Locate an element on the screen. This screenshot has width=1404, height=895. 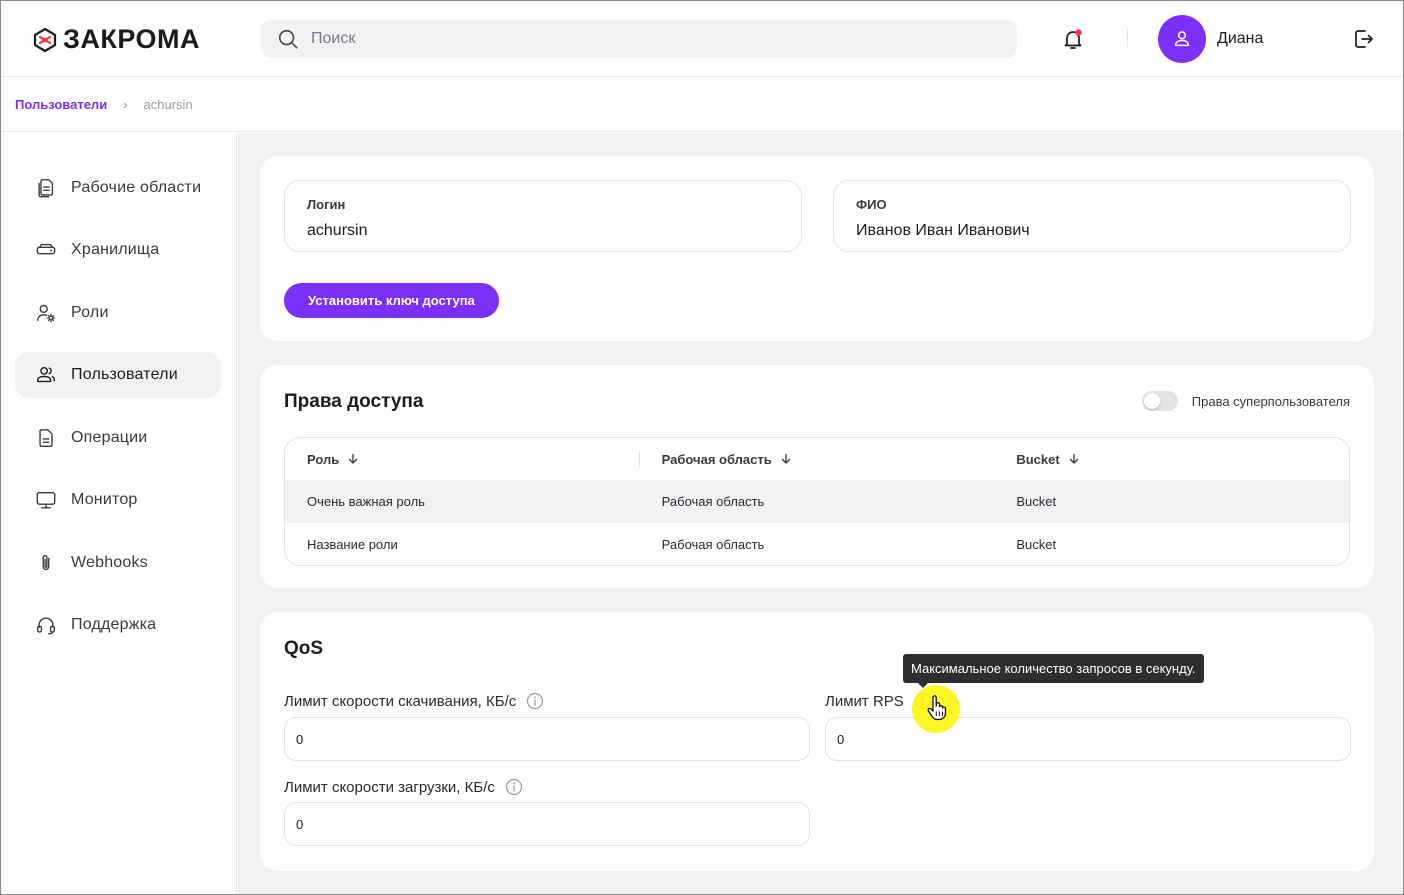
column-header-label: Bucket is located at coordinates (1038, 459).